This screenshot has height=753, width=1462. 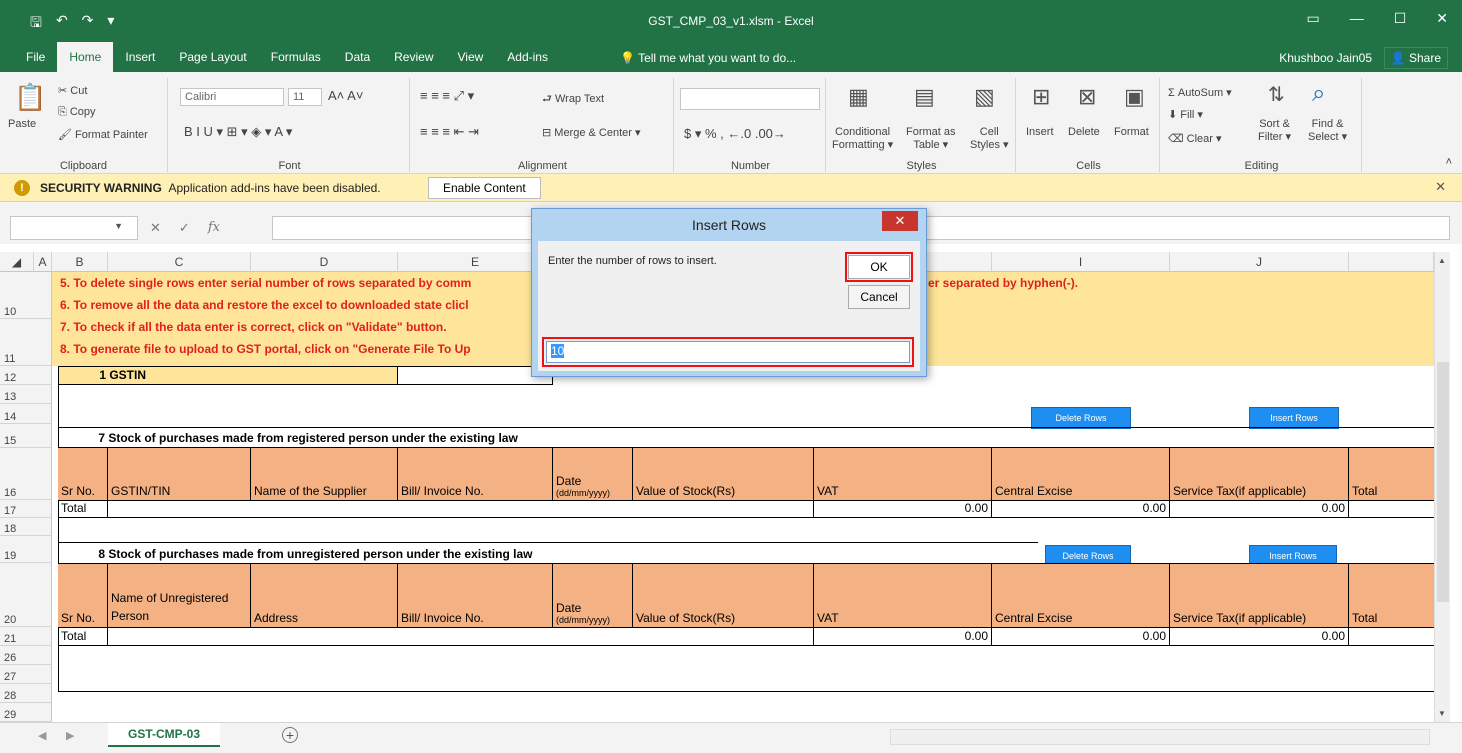 What do you see at coordinates (1442, 260) in the screenshot?
I see `scroll-up-icon: ▲` at bounding box center [1442, 260].